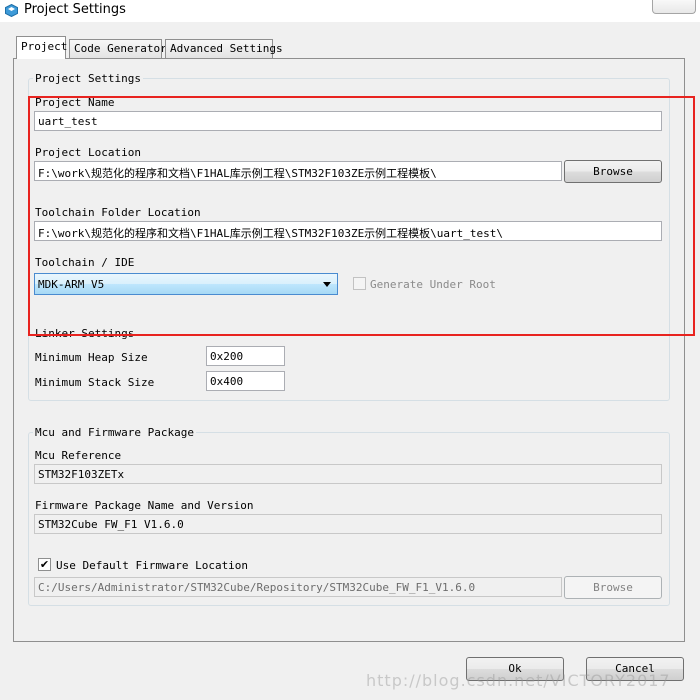 The height and width of the screenshot is (700, 700). I want to click on mcu-reference-field: STM32F103ZETx, so click(348, 474).